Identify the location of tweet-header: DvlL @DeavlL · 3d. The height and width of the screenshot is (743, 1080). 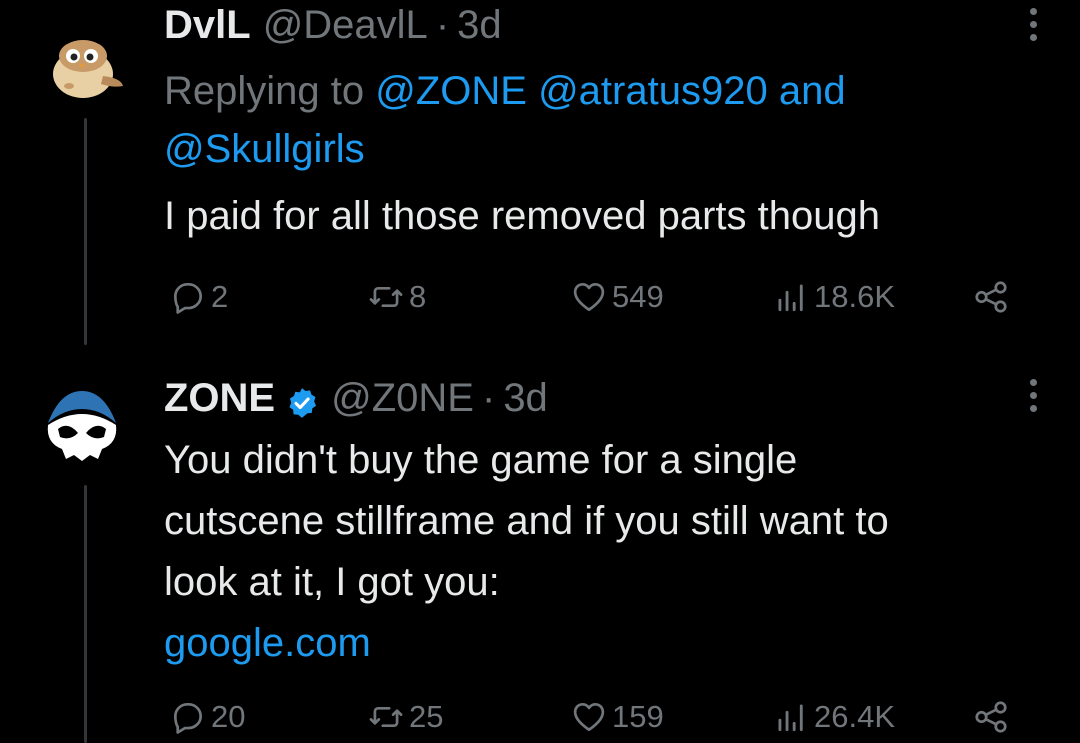
(333, 25).